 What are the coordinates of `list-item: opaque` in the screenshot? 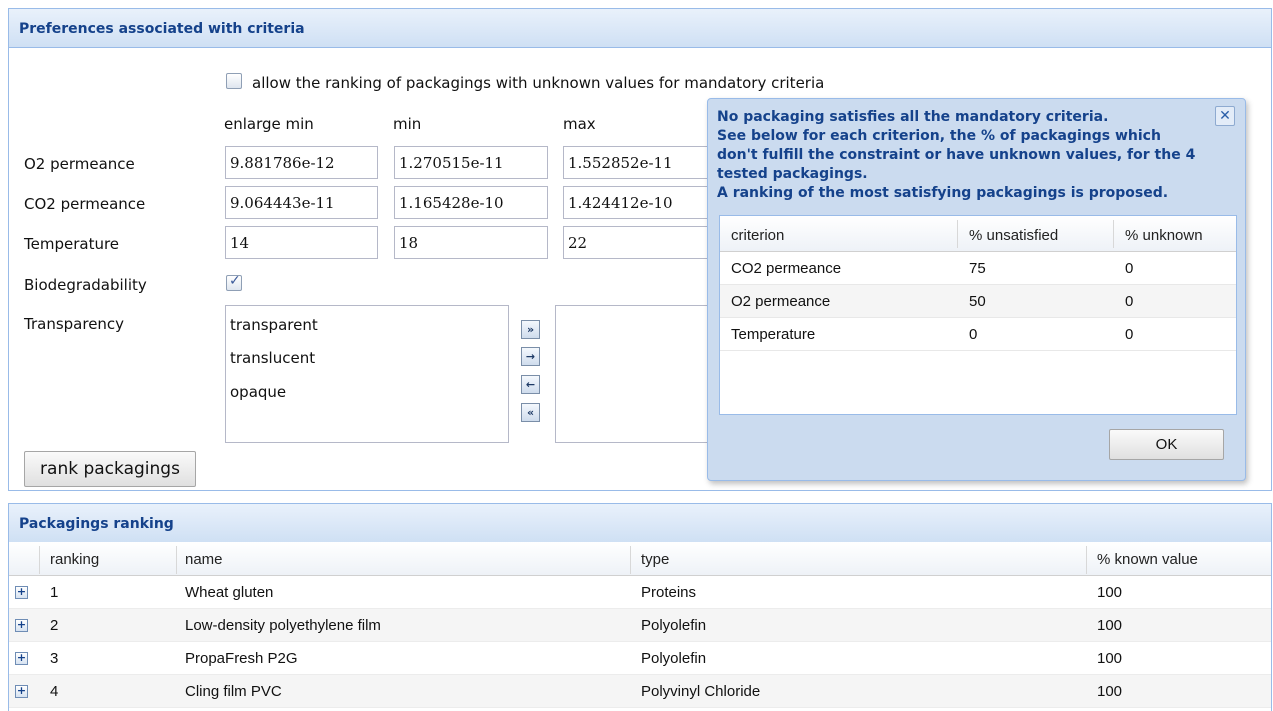 It's located at (258, 392).